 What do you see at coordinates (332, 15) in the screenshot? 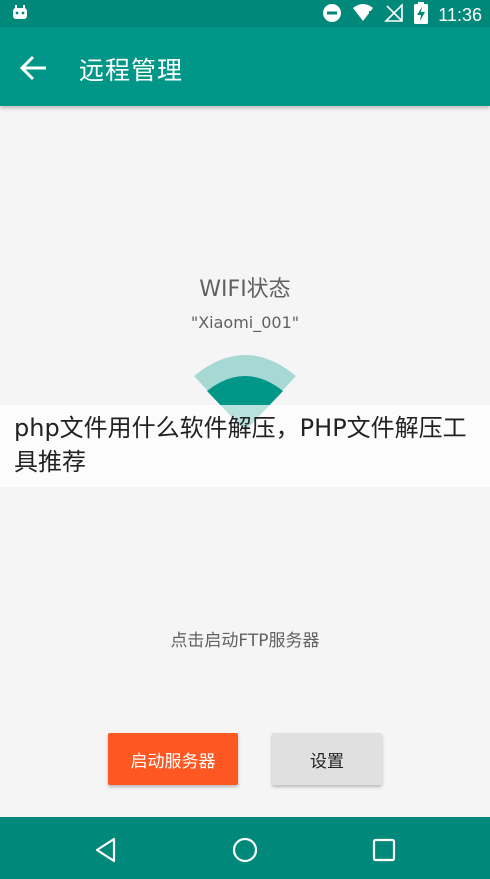
I see `do-not-disturb-icon` at bounding box center [332, 15].